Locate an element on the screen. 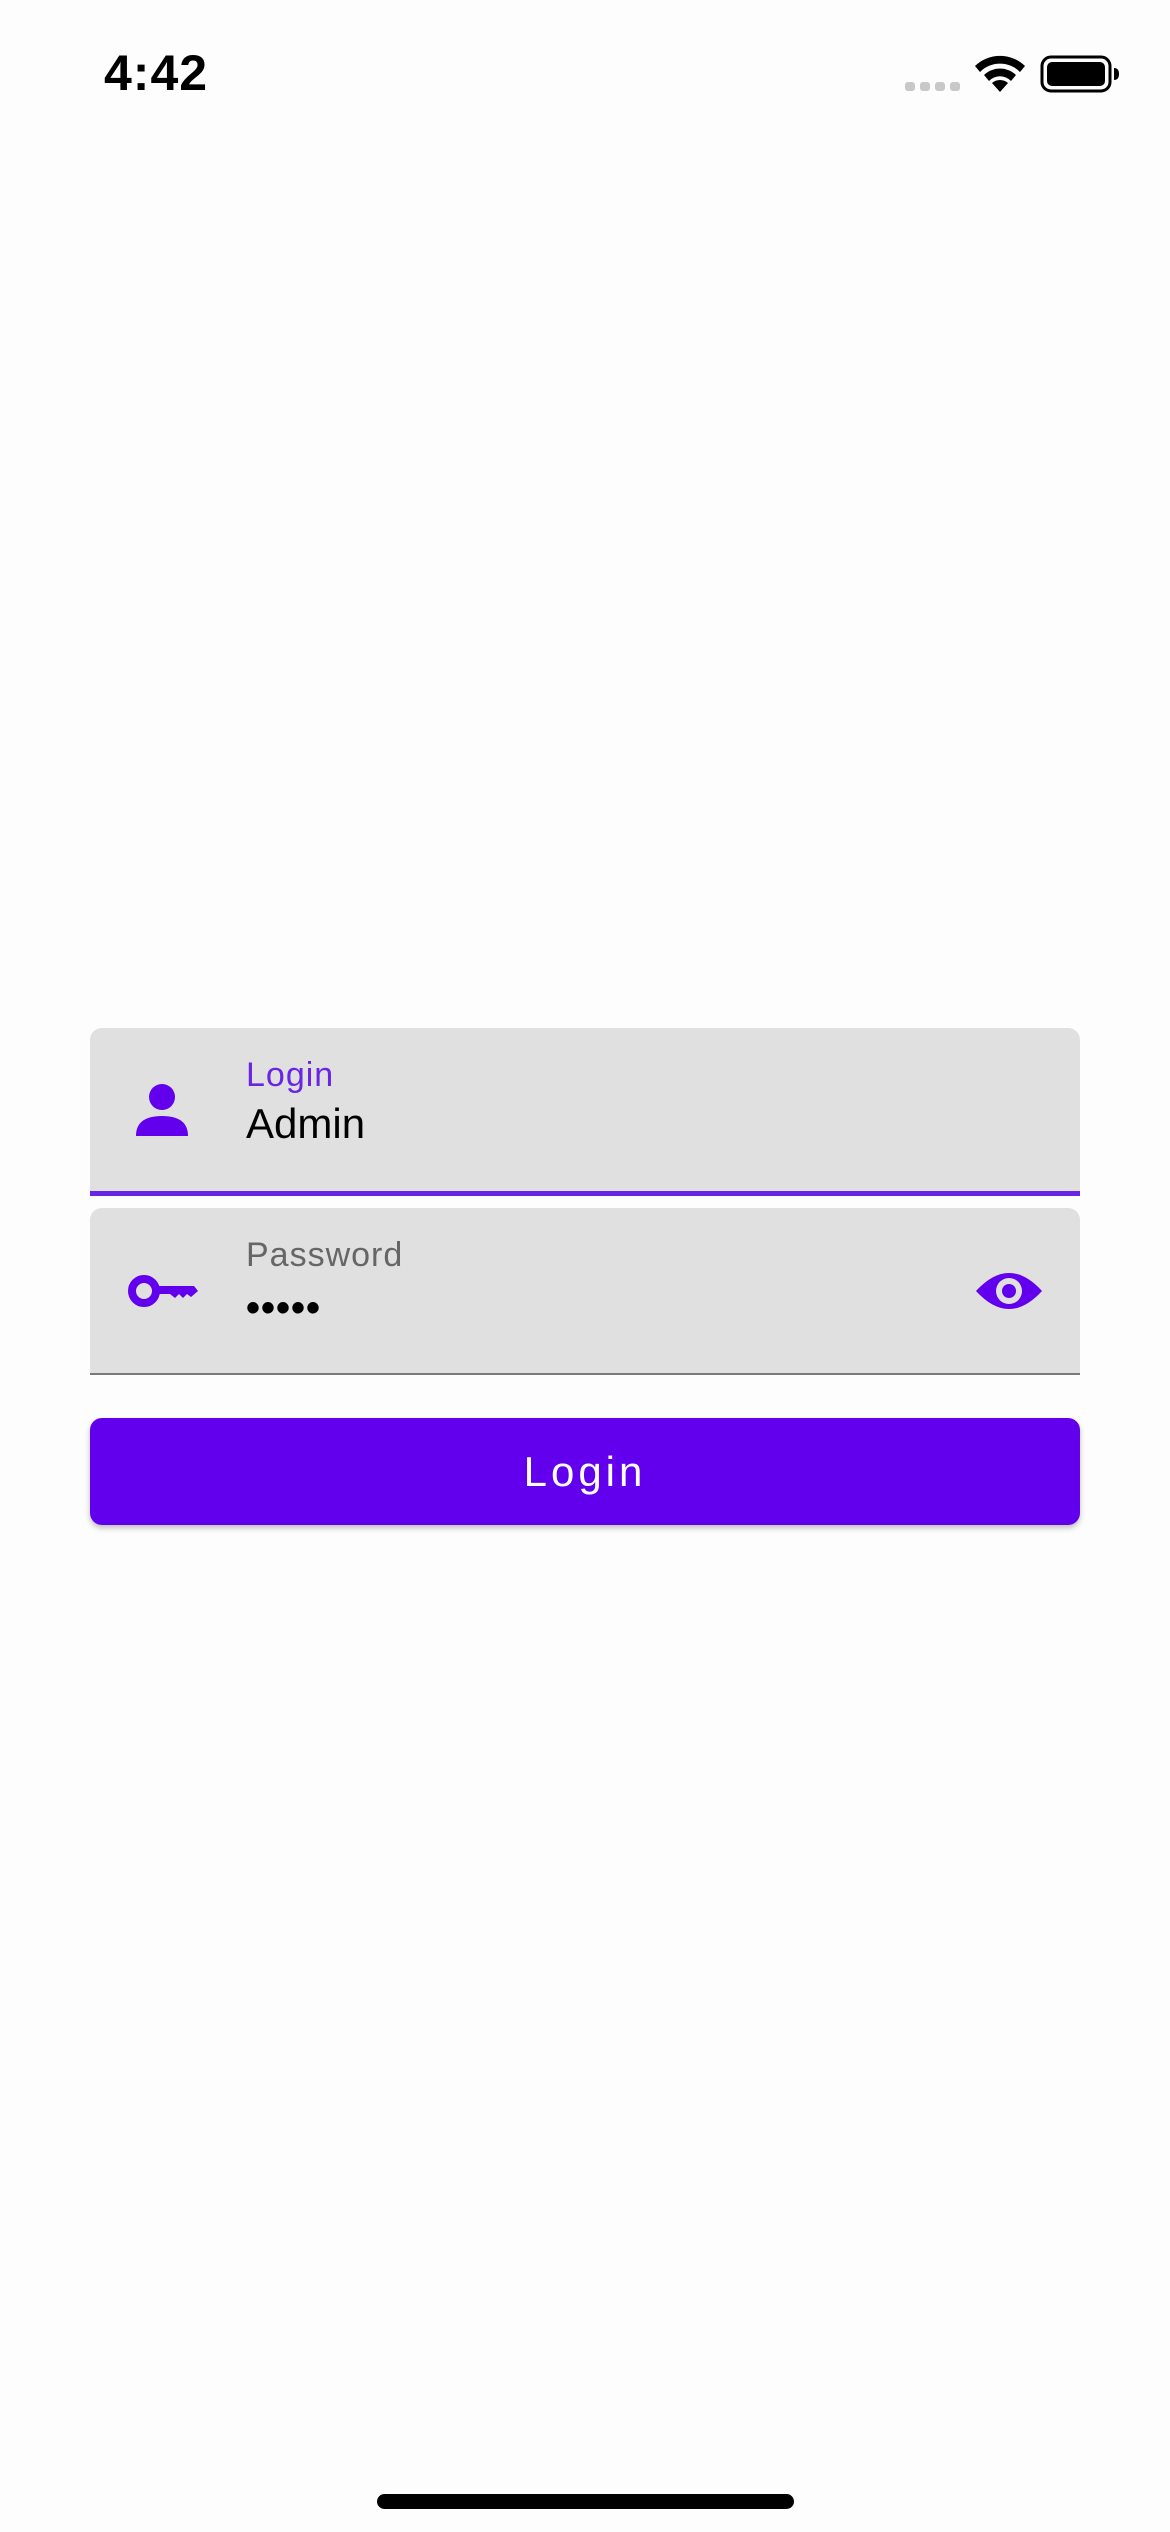 The image size is (1170, 2532). login-field-label: Login is located at coordinates (290, 1075).